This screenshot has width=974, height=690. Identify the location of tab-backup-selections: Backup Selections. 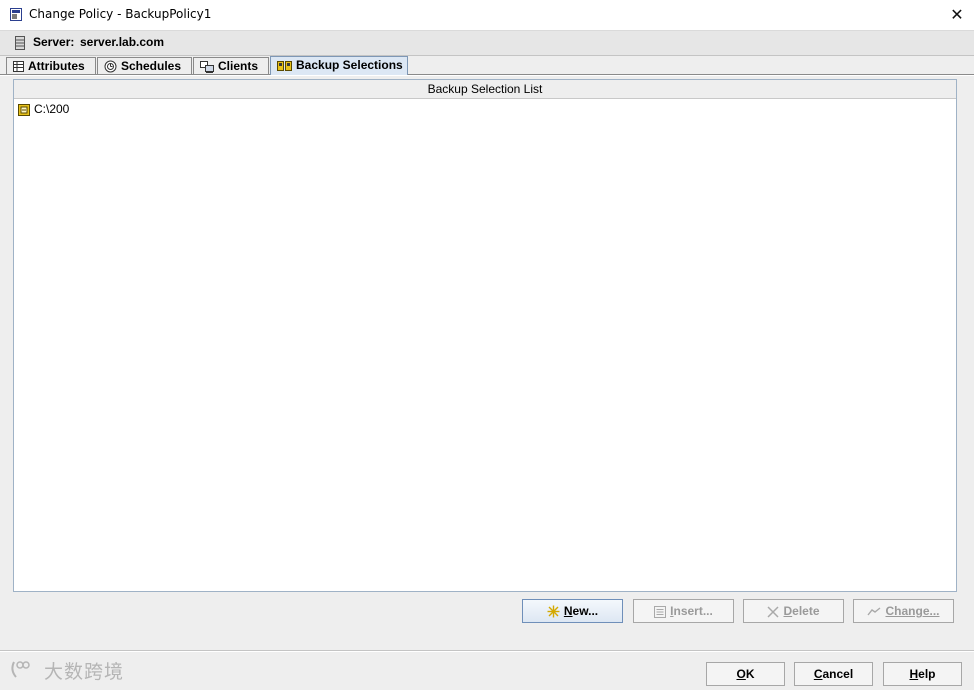
(339, 65).